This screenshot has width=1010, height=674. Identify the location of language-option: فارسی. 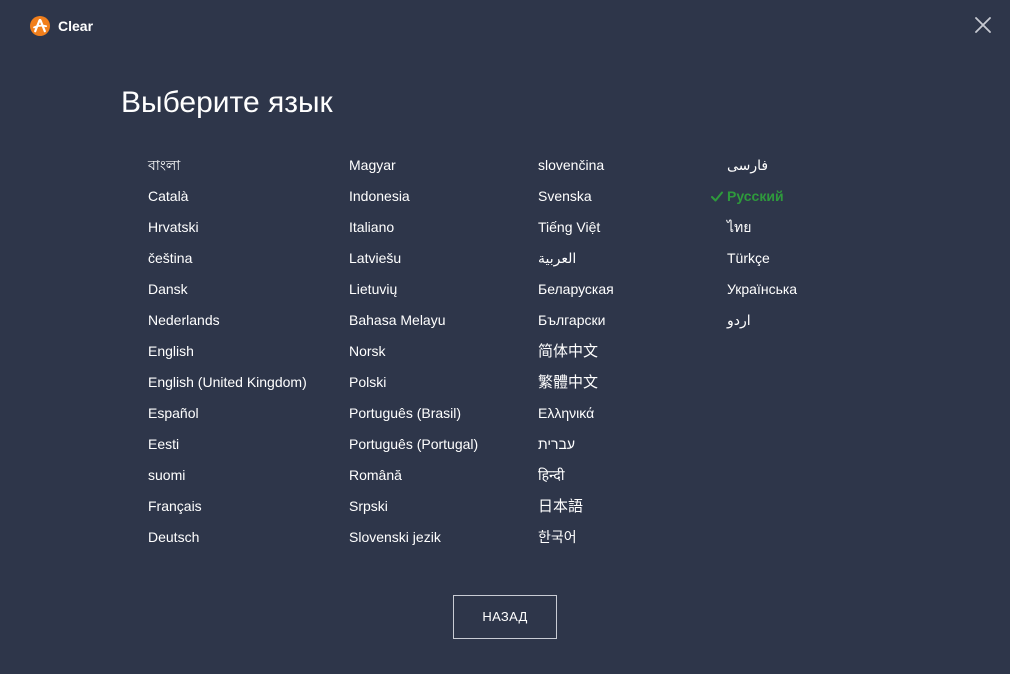
(762, 165).